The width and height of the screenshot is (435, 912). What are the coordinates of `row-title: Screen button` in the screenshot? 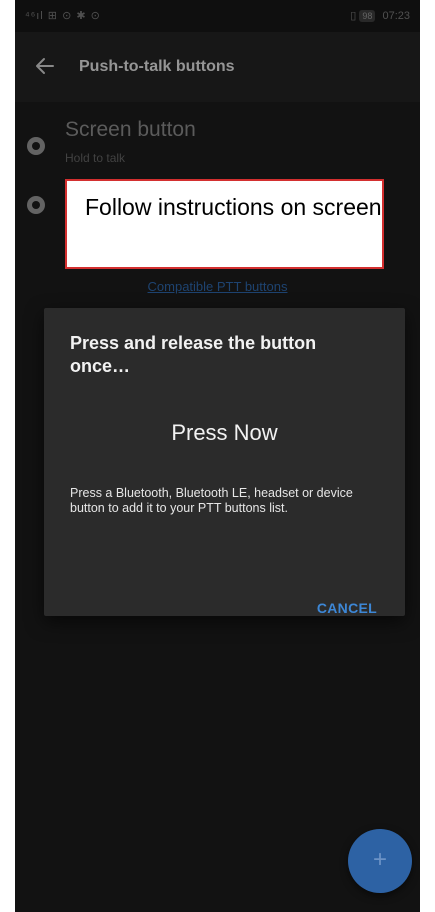 It's located at (130, 129).